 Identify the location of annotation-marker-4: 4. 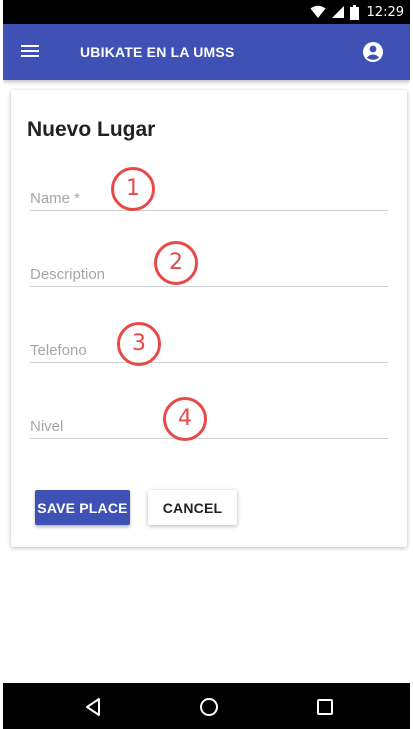
(185, 419).